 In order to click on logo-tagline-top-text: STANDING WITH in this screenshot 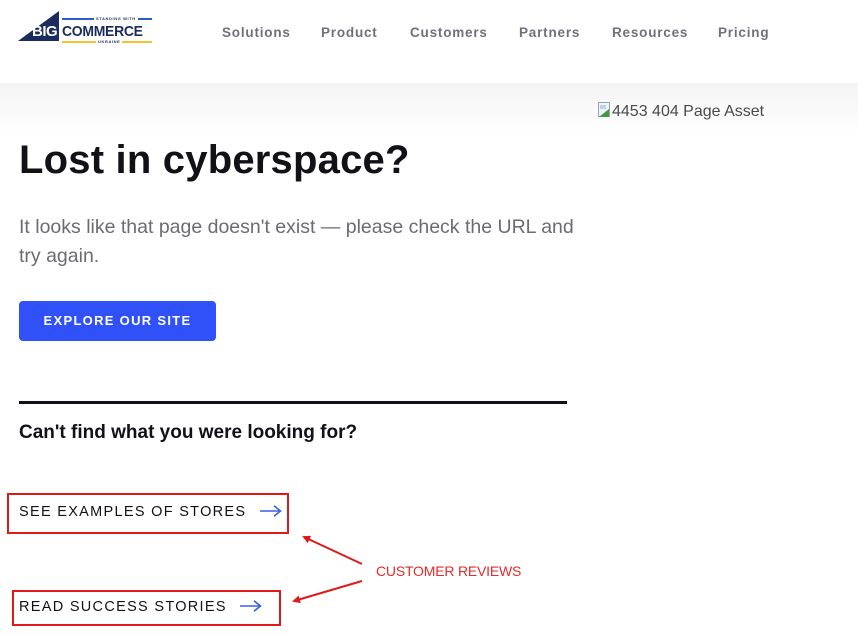, I will do `click(116, 18)`.